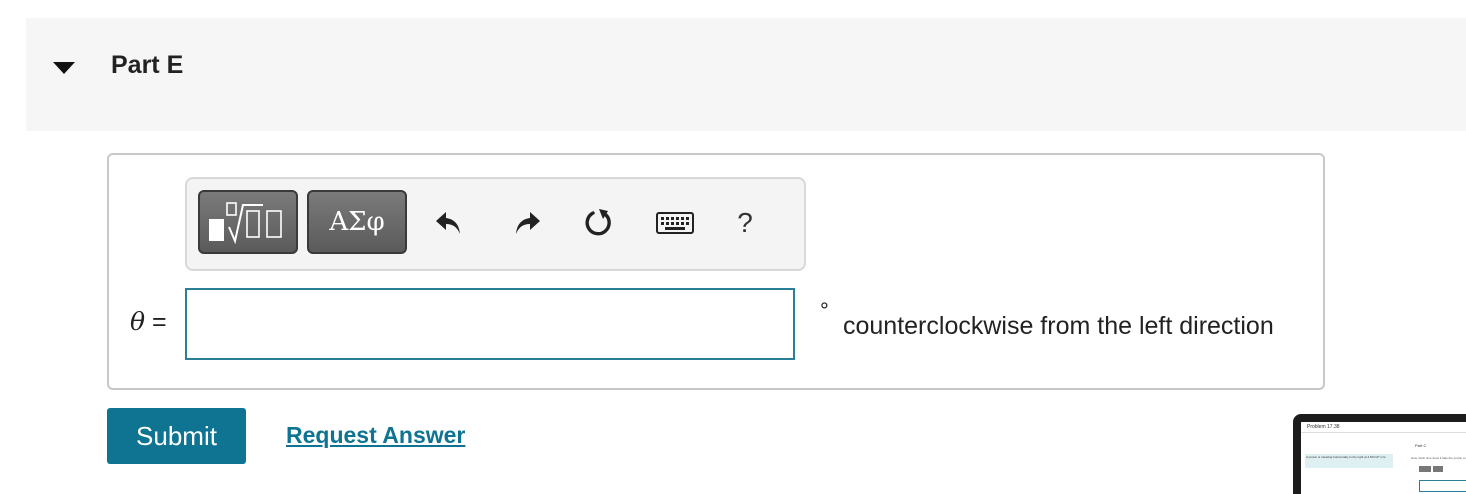  I want to click on request-answer-link: Request Answer, so click(375, 435).